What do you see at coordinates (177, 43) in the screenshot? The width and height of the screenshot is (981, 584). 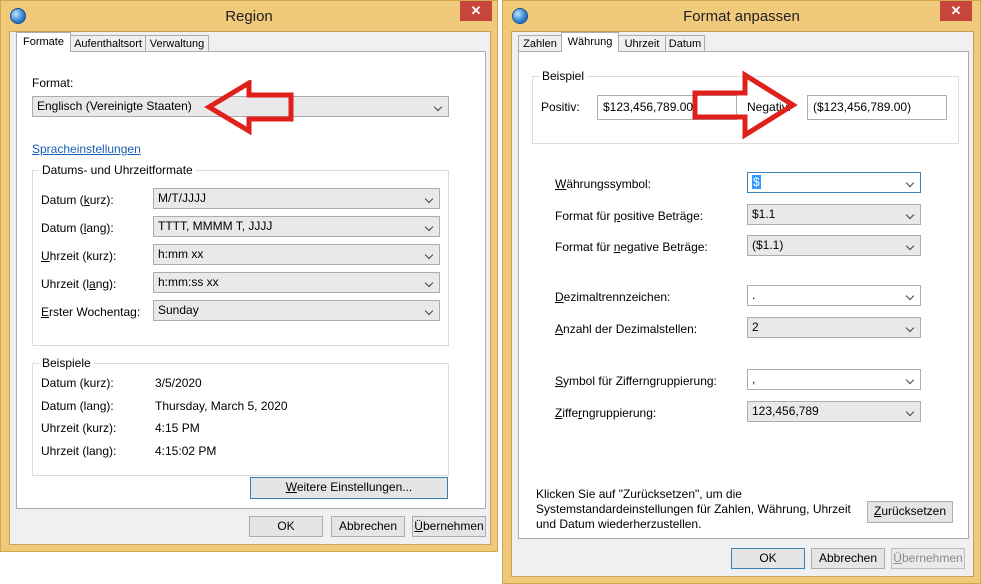 I see `tab-verwaltung: Verwaltung` at bounding box center [177, 43].